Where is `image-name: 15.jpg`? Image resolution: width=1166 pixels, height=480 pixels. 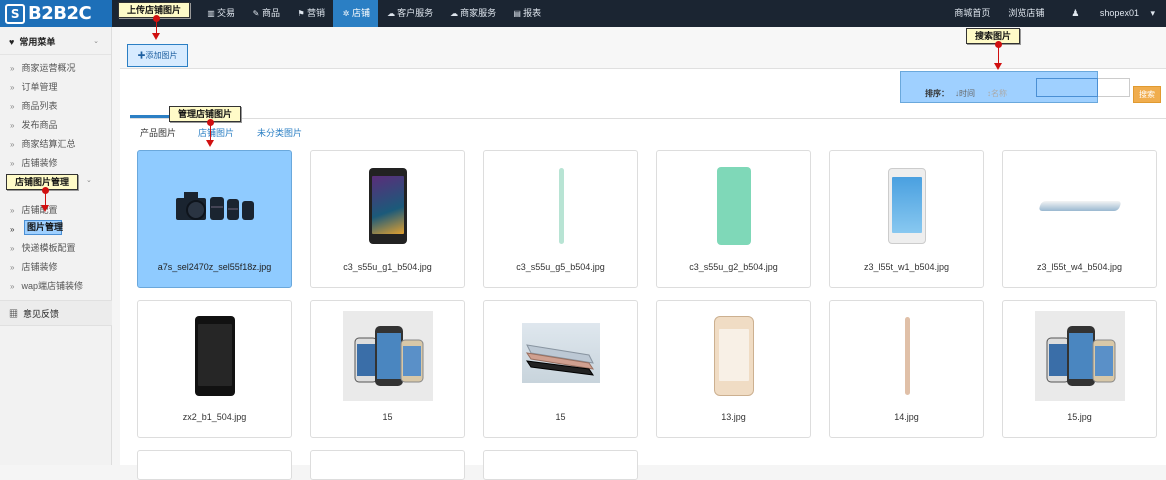
image-name: 15.jpg is located at coordinates (1079, 417).